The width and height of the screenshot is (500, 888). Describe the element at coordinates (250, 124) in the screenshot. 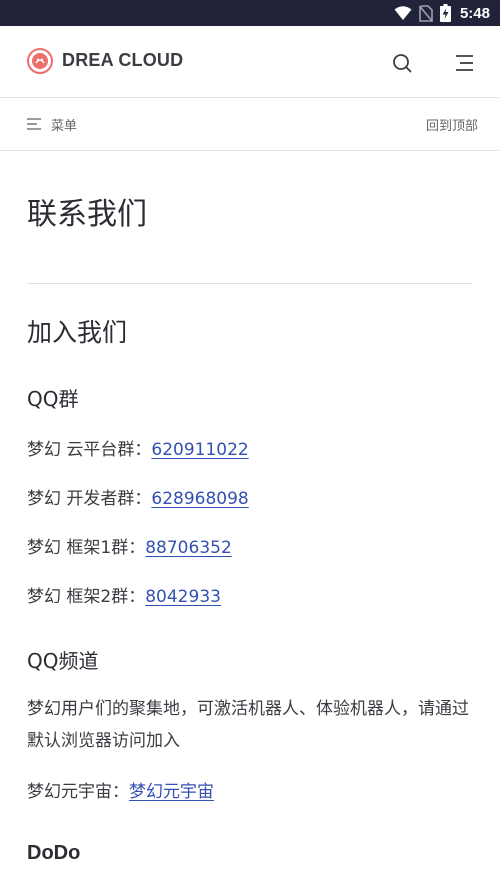

I see `local-nav: 菜单 回到顶部` at that location.